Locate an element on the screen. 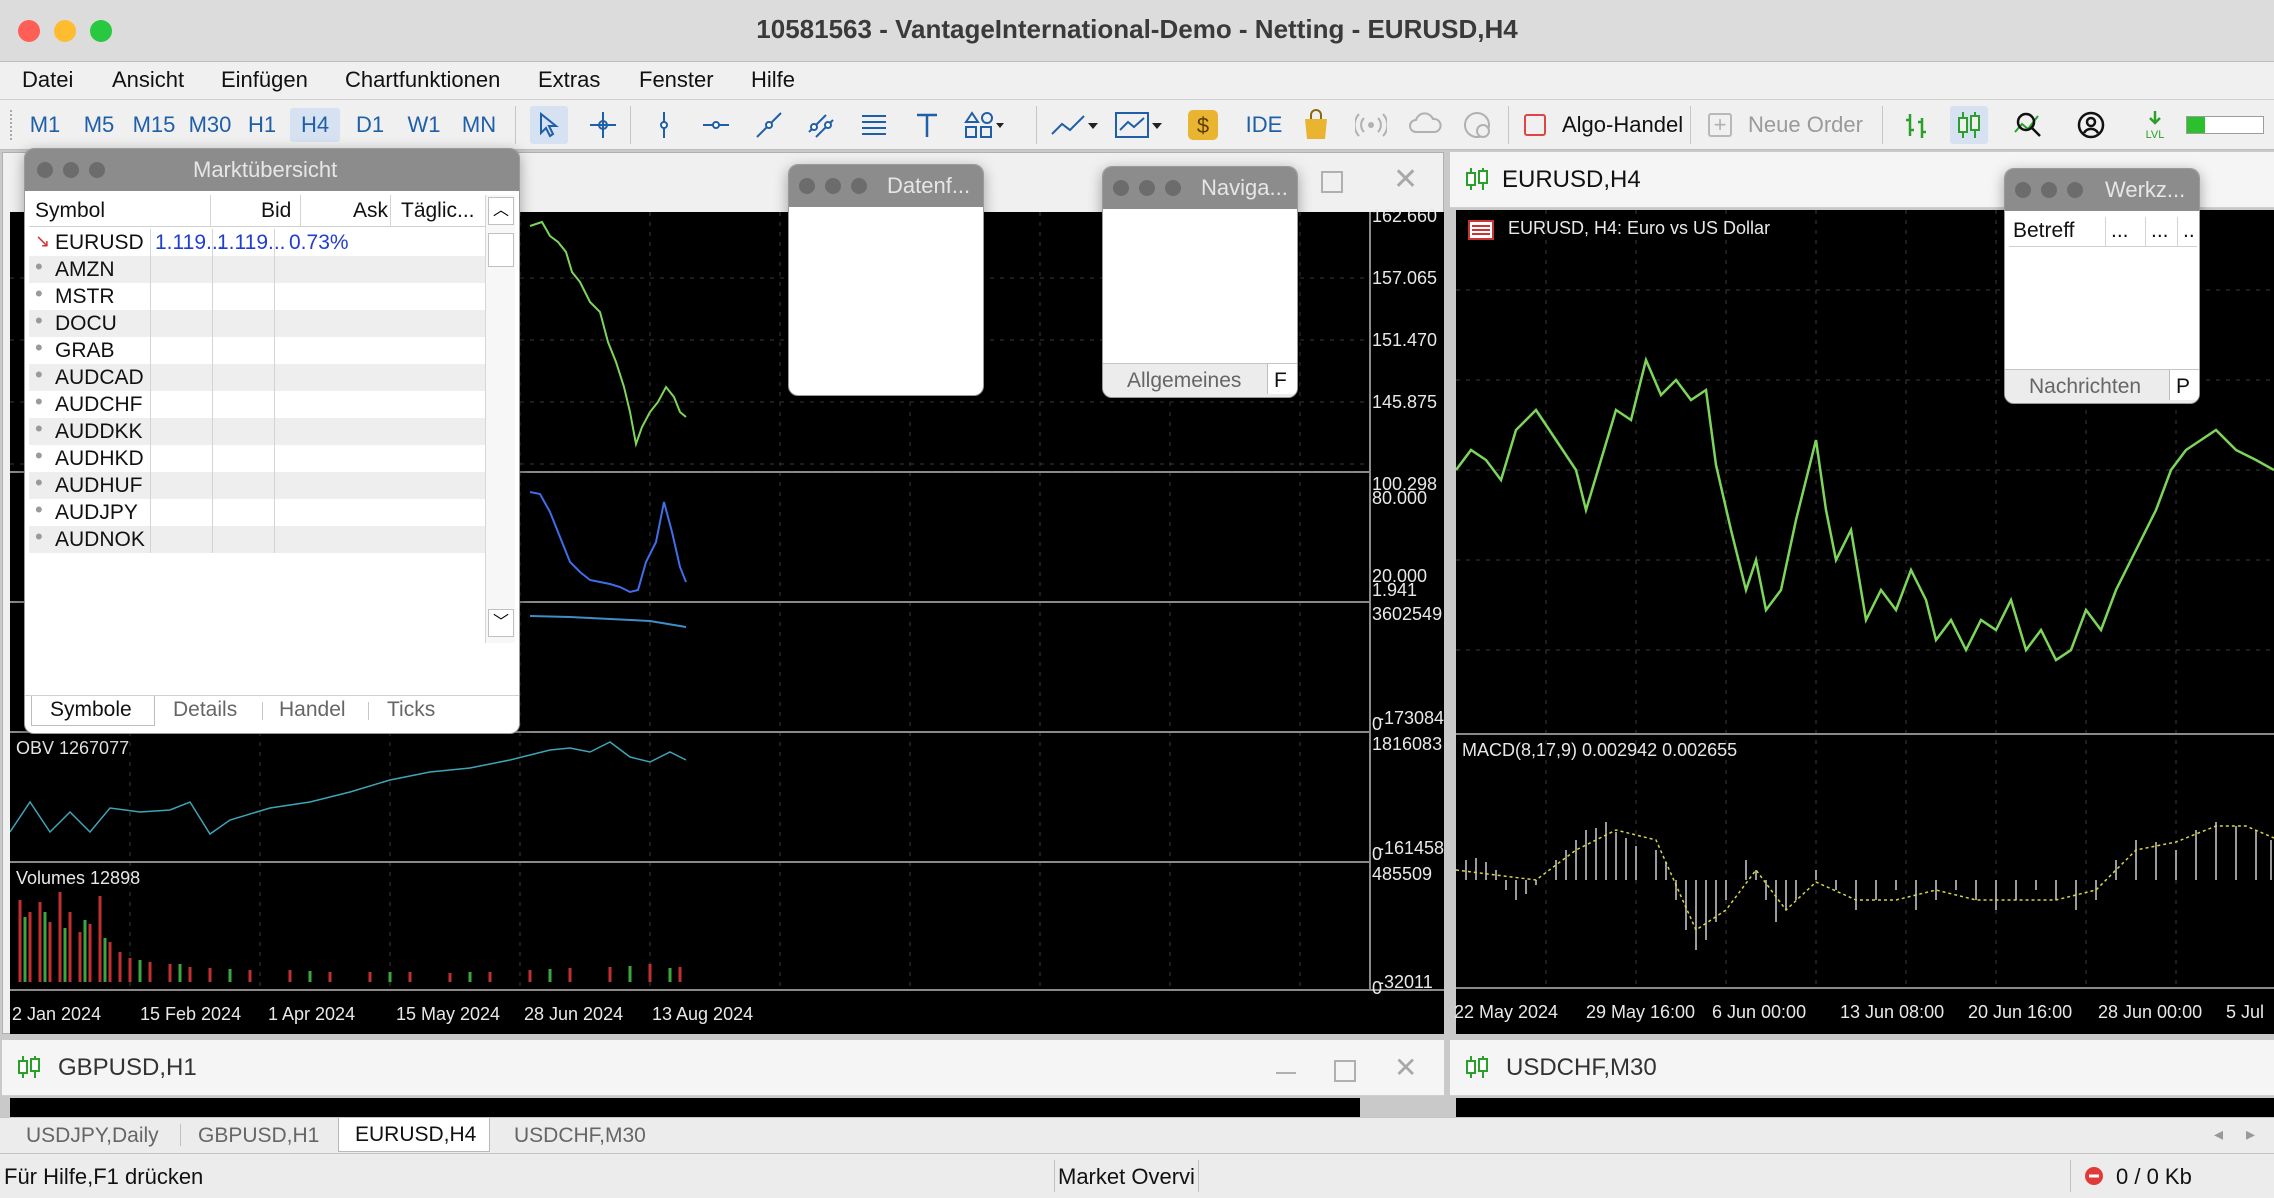  timeframe-h4: H4 is located at coordinates (315, 125).